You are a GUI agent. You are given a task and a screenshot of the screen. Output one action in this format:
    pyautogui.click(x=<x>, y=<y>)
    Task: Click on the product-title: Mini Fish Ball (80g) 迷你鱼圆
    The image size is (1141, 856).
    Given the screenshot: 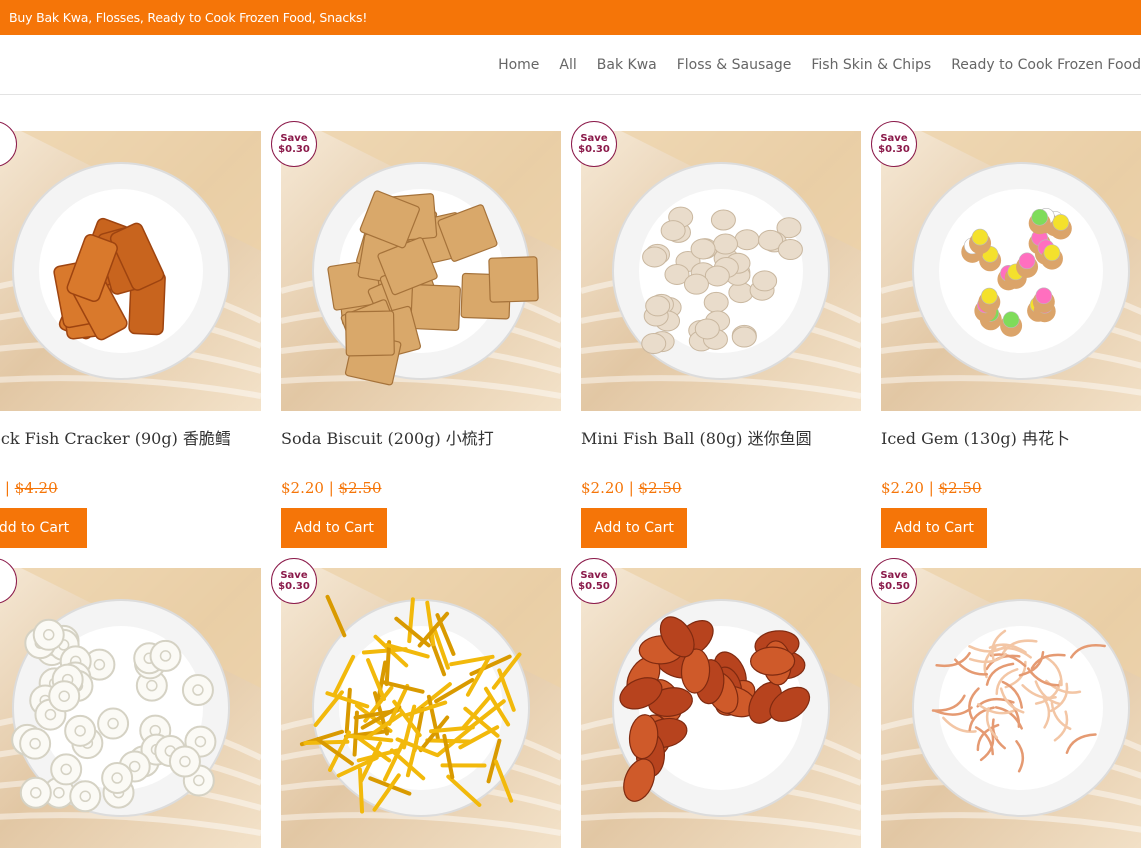 What is the action you would take?
    pyautogui.click(x=721, y=439)
    